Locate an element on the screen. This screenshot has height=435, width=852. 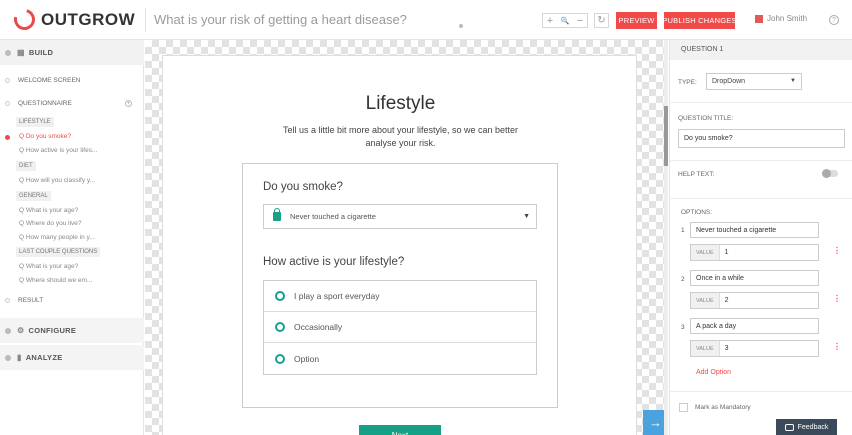
publish-changes-button: PUBLISH CHANGES is located at coordinates (699, 20).